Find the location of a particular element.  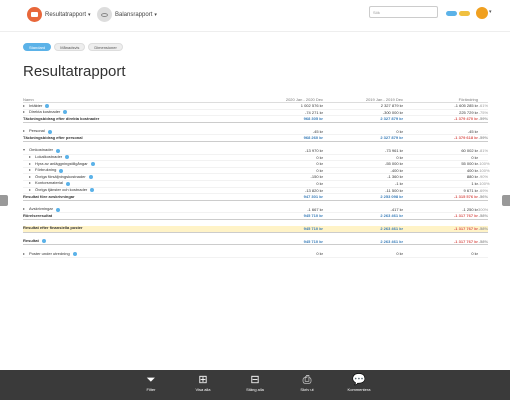

print-icon: ⎙ is located at coordinates (307, 380).